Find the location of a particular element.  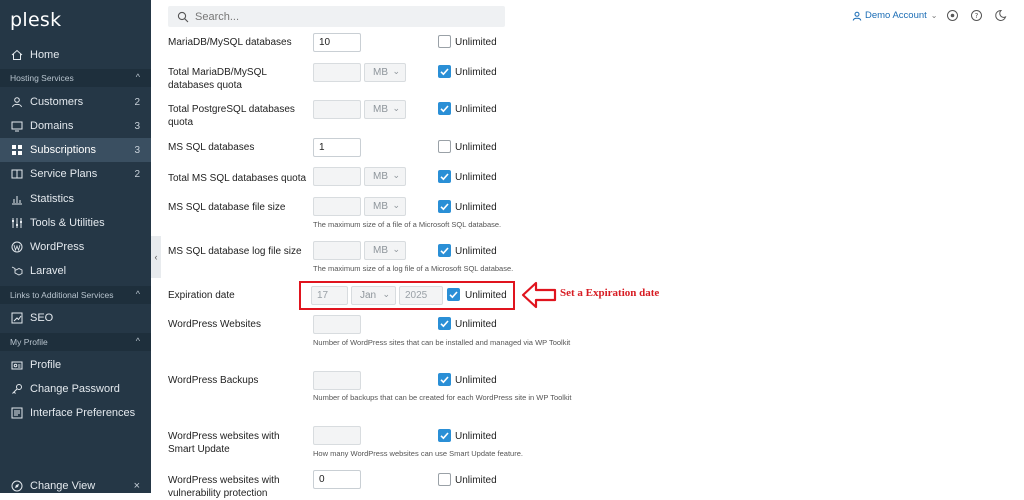

mssql-quota-input is located at coordinates (337, 176).